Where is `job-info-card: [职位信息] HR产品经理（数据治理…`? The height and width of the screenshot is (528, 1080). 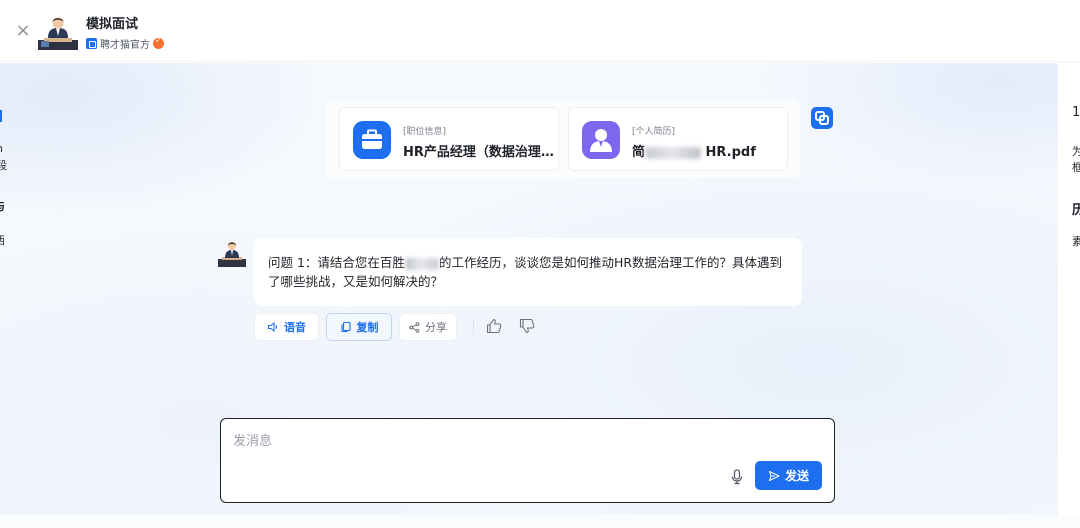 job-info-card: [职位信息] HR产品经理（数据治理… is located at coordinates (449, 139).